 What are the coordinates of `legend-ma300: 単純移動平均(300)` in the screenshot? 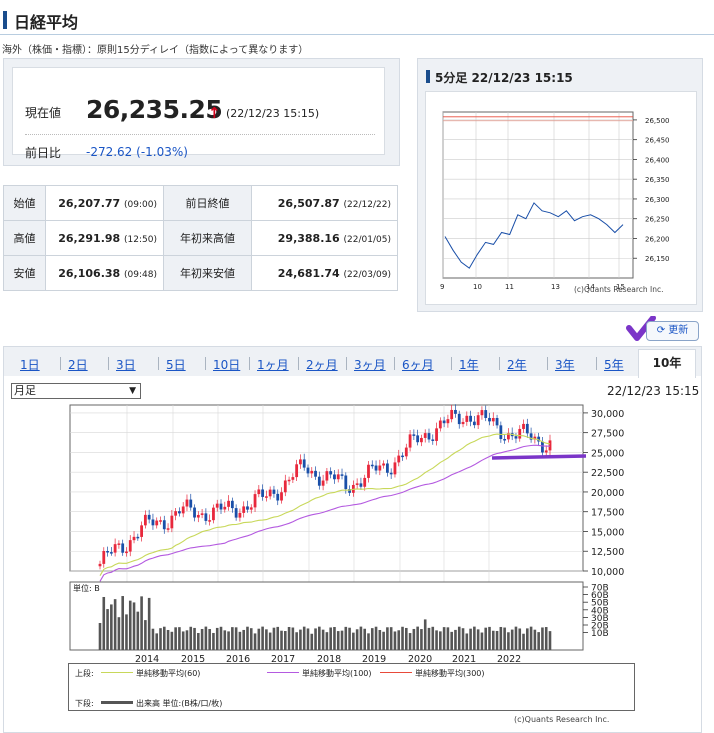 It's located at (450, 673).